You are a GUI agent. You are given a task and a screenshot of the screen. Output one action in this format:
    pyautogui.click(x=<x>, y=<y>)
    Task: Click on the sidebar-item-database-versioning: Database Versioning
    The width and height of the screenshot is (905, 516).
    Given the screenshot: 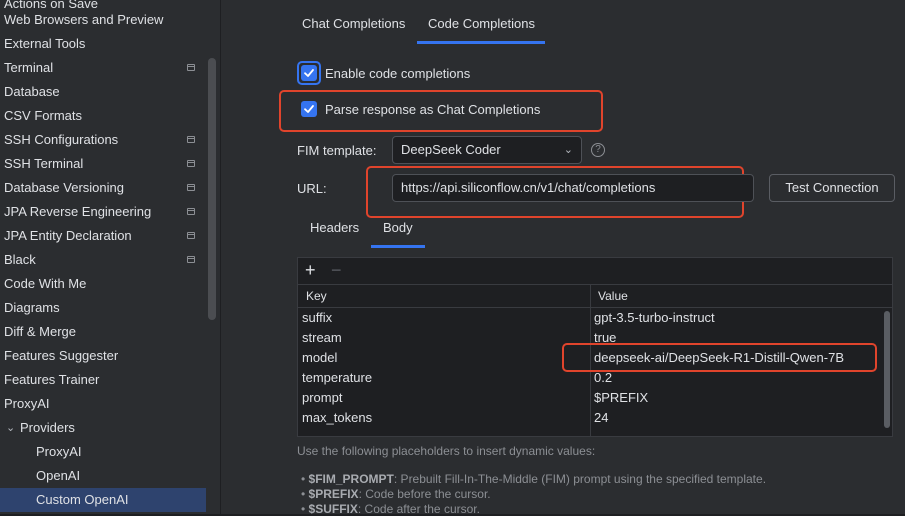 What is the action you would take?
    pyautogui.click(x=103, y=188)
    